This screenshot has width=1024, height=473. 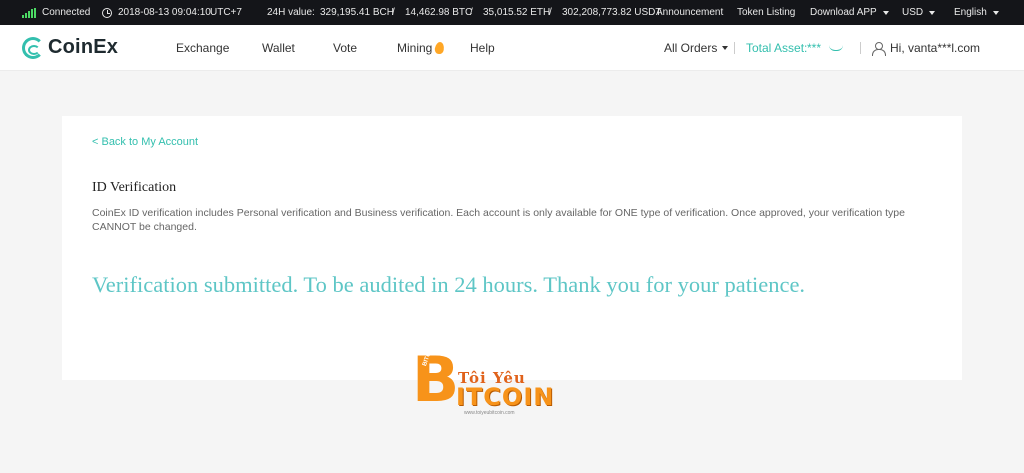 I want to click on download-app-label: Download APP, so click(x=843, y=12).